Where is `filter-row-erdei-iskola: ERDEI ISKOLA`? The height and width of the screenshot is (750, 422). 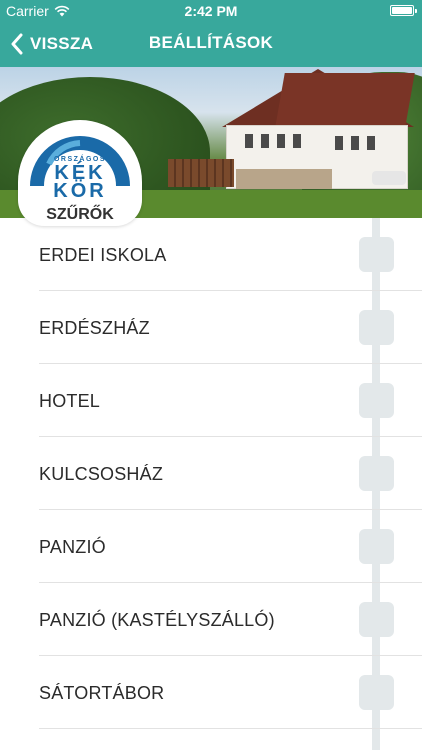 filter-row-erdei-iskola: ERDEI ISKOLA is located at coordinates (211, 254).